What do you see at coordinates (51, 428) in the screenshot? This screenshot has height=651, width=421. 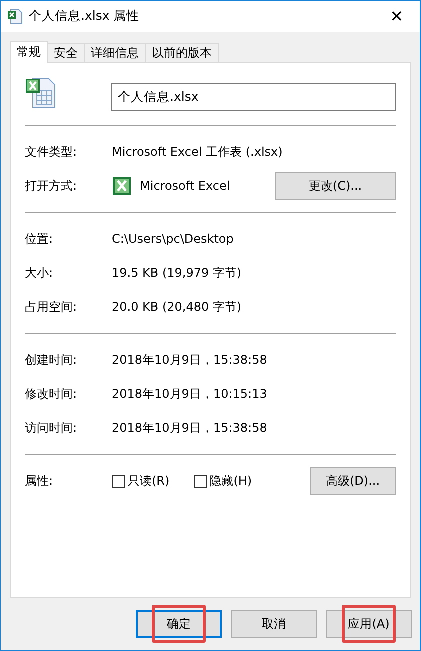 I see `field-label: 访问时间:` at bounding box center [51, 428].